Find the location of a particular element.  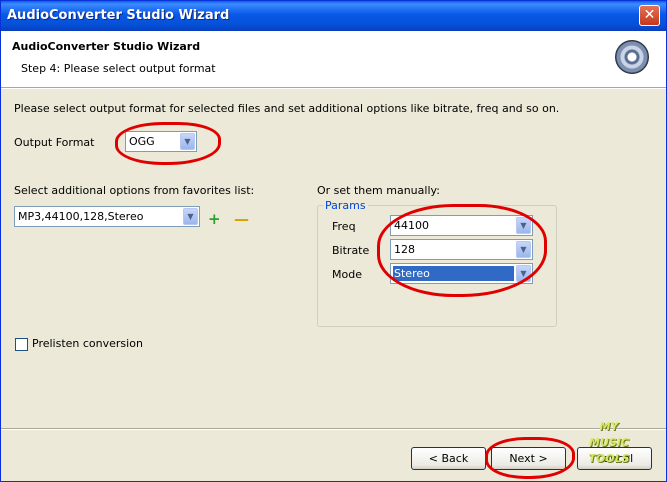

prelisten-checkbox-row: Prelisten conversion is located at coordinates (79, 344).